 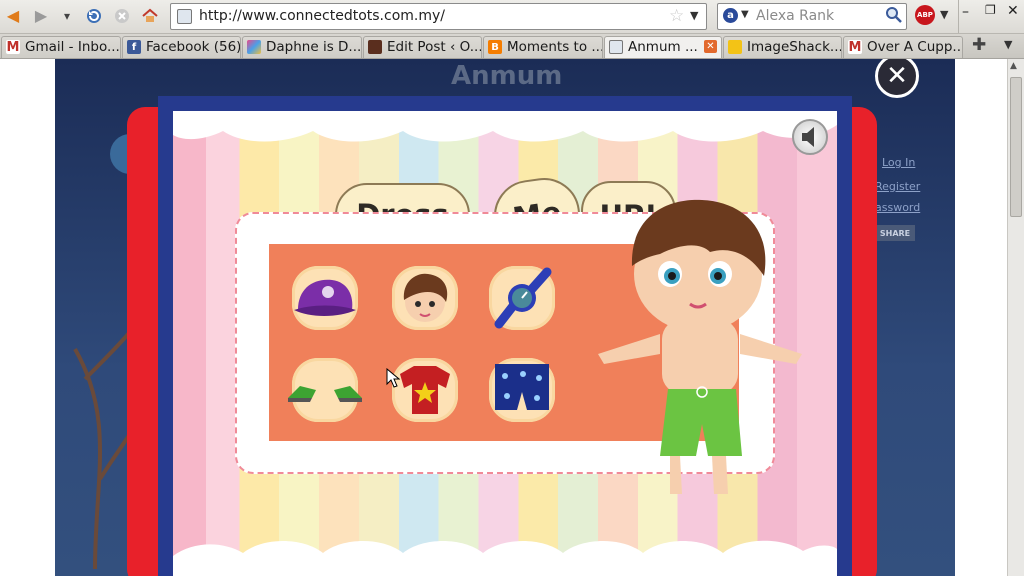 What do you see at coordinates (735, 47) in the screenshot?
I see `imageshack-icon` at bounding box center [735, 47].